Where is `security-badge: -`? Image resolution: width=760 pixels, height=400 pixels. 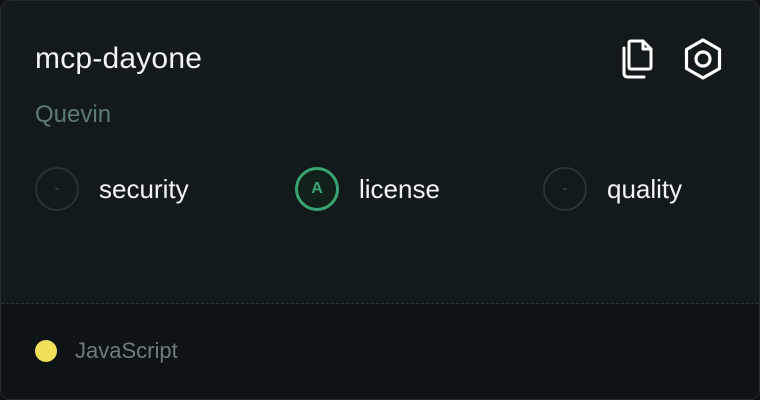 security-badge: - is located at coordinates (57, 189).